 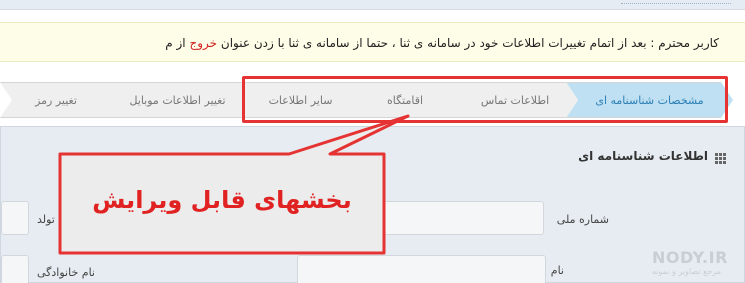 I want to click on watermark-sub: مرجع تصاویر و نمونه, so click(x=686, y=271).